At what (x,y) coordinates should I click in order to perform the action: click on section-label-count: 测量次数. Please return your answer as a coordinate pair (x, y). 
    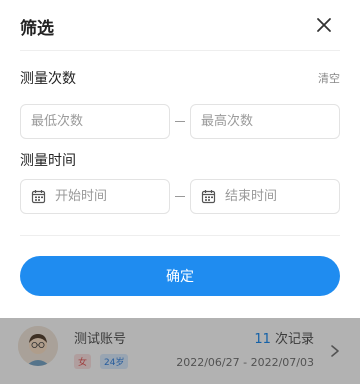
    Looking at the image, I should click on (48, 79).